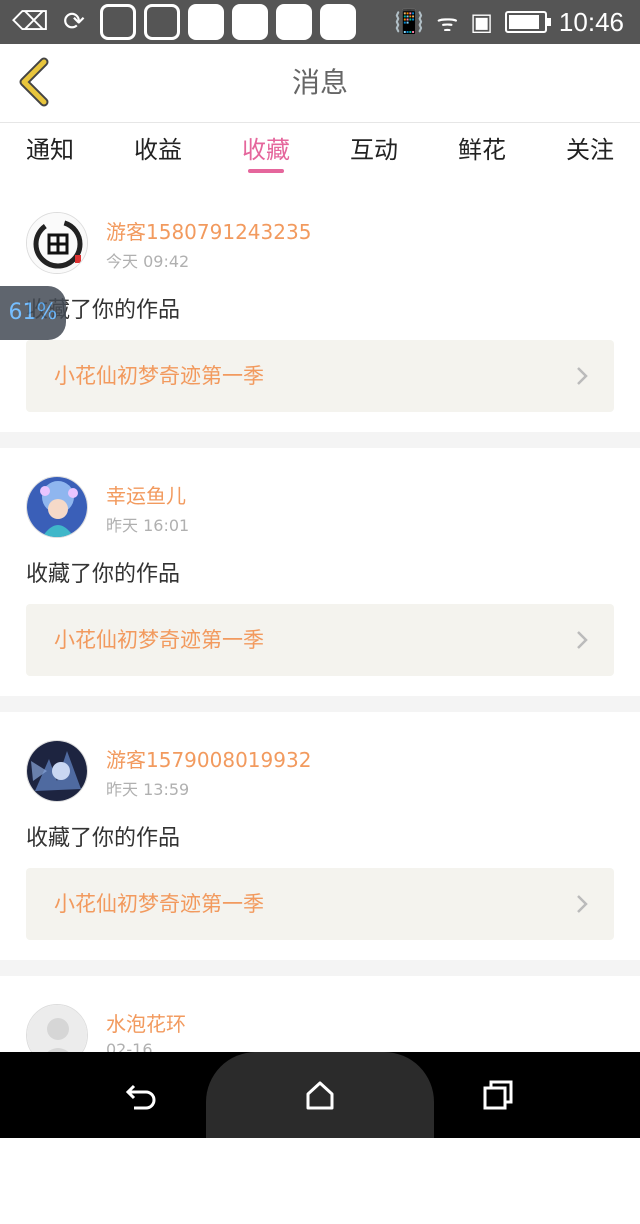 The image size is (640, 1224). Describe the element at coordinates (498, 1095) in the screenshot. I see `recent-apps-icon` at that location.